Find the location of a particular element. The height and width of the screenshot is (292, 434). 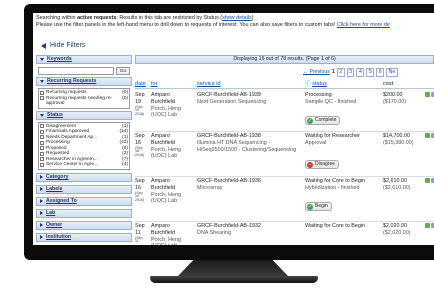

check-icon: ✓ is located at coordinates (310, 120).